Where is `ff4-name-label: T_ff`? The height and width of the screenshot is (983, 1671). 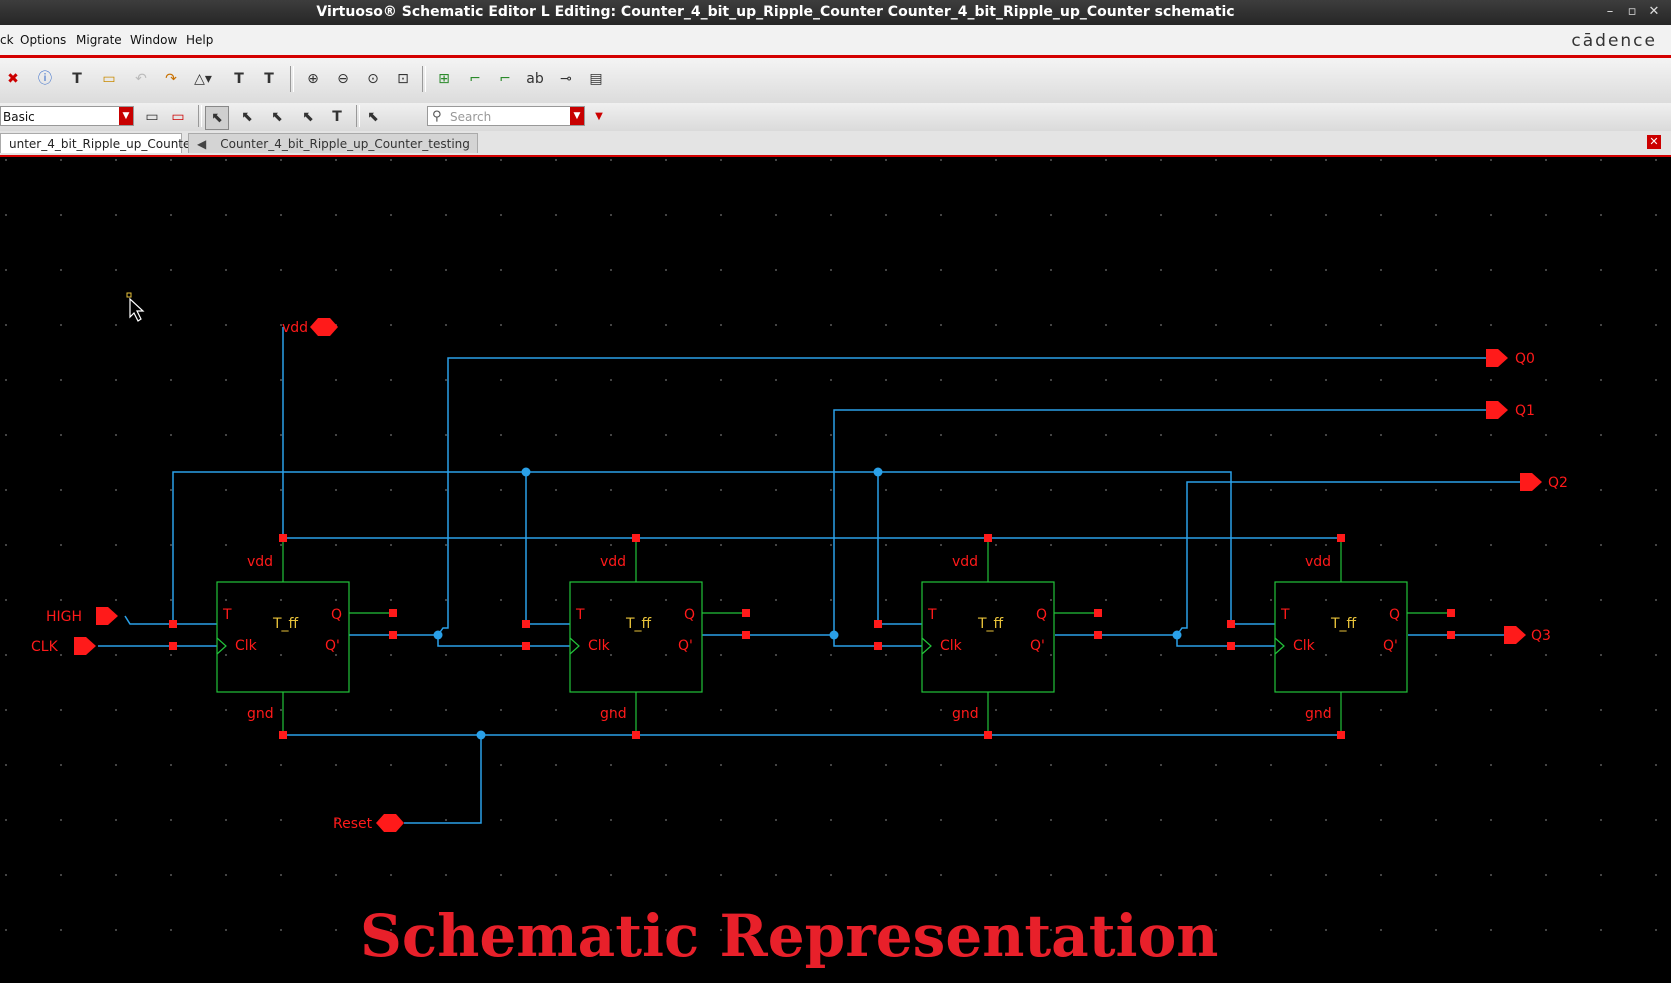
ff4-name-label: T_ff is located at coordinates (1343, 624).